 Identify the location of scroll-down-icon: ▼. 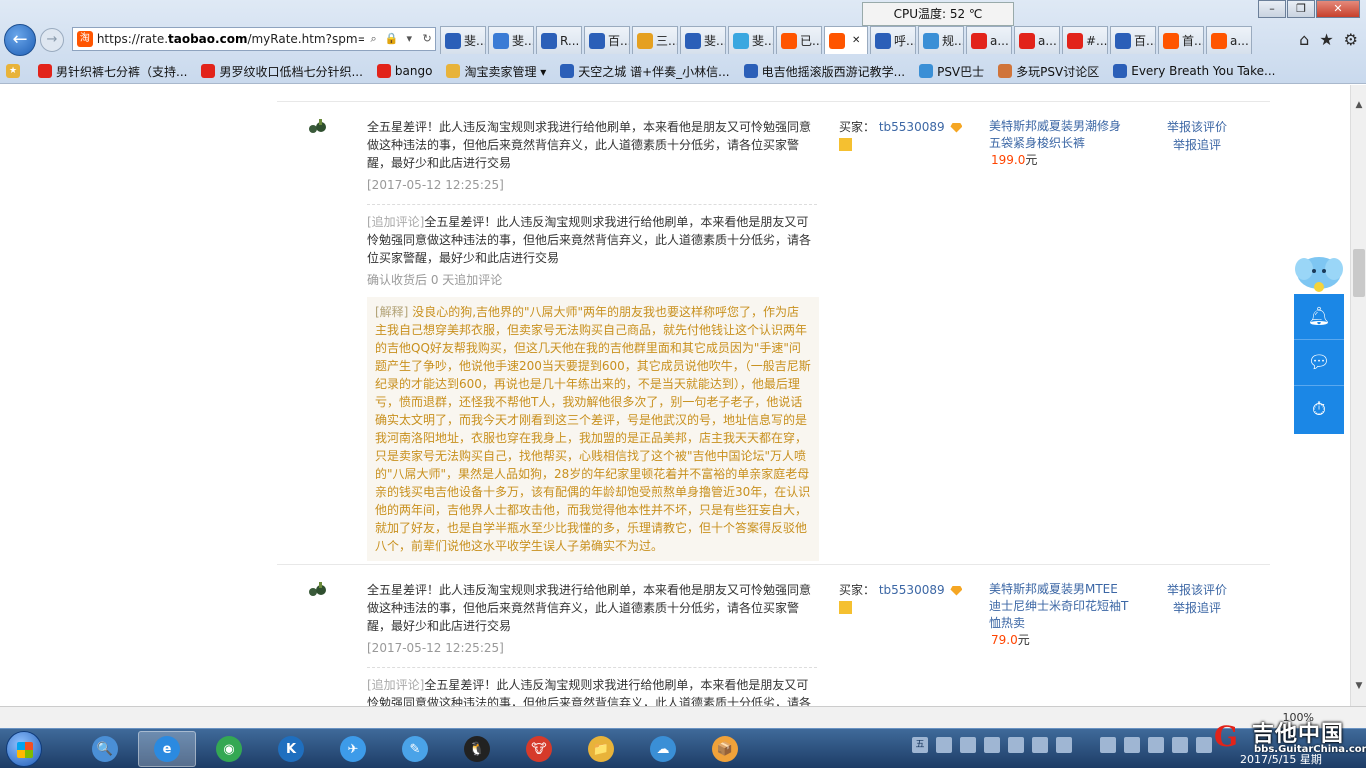
(1358, 686).